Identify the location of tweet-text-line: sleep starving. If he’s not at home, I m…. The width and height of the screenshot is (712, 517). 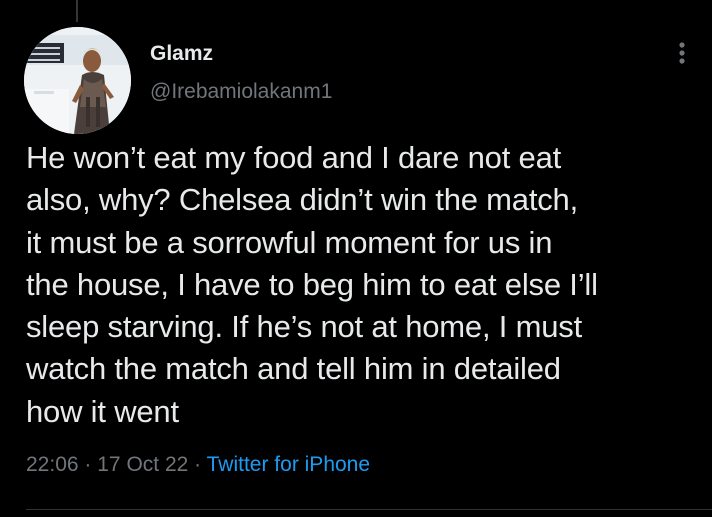
(304, 327).